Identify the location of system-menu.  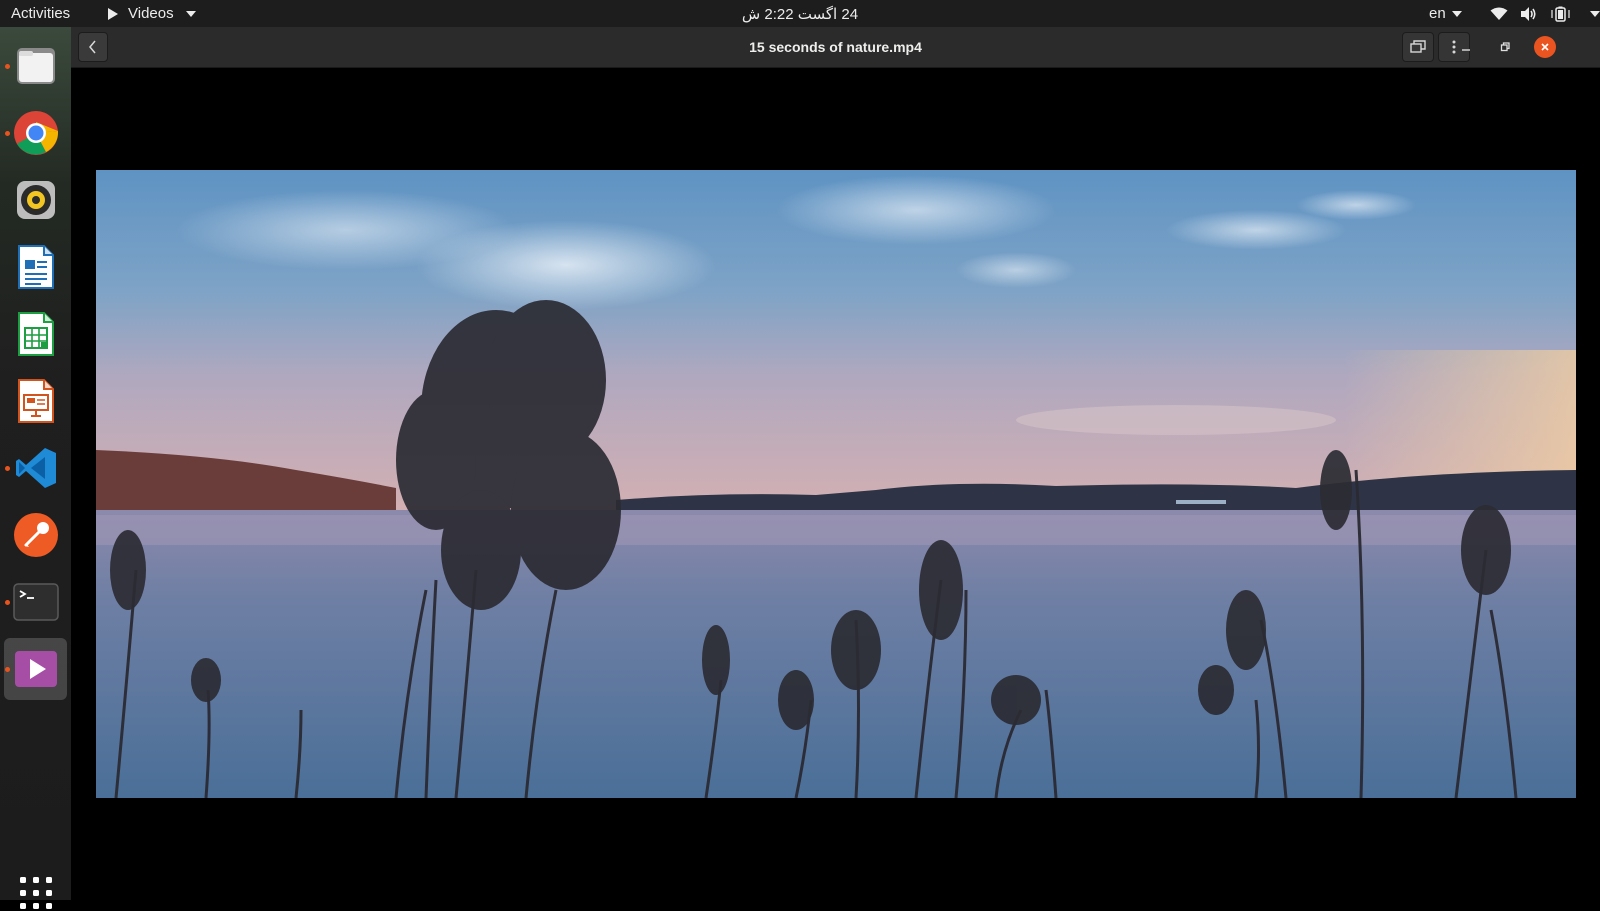
(1545, 13).